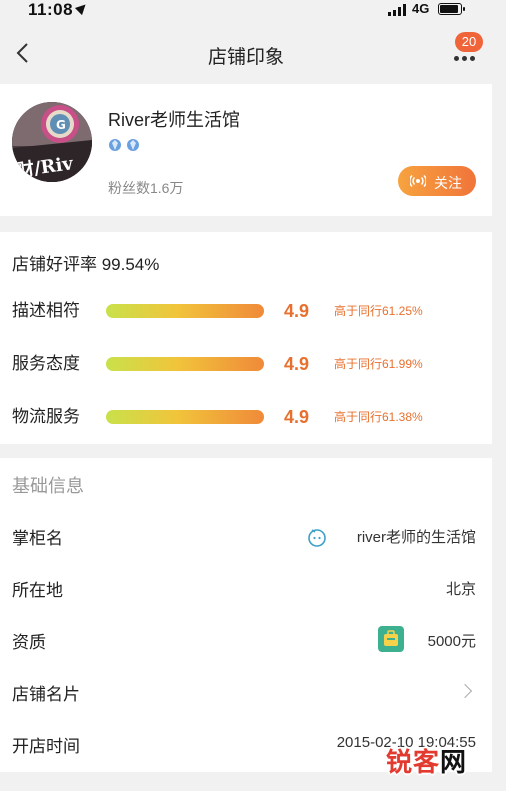  What do you see at coordinates (46, 310) in the screenshot?
I see `rating-label: 描述相符` at bounding box center [46, 310].